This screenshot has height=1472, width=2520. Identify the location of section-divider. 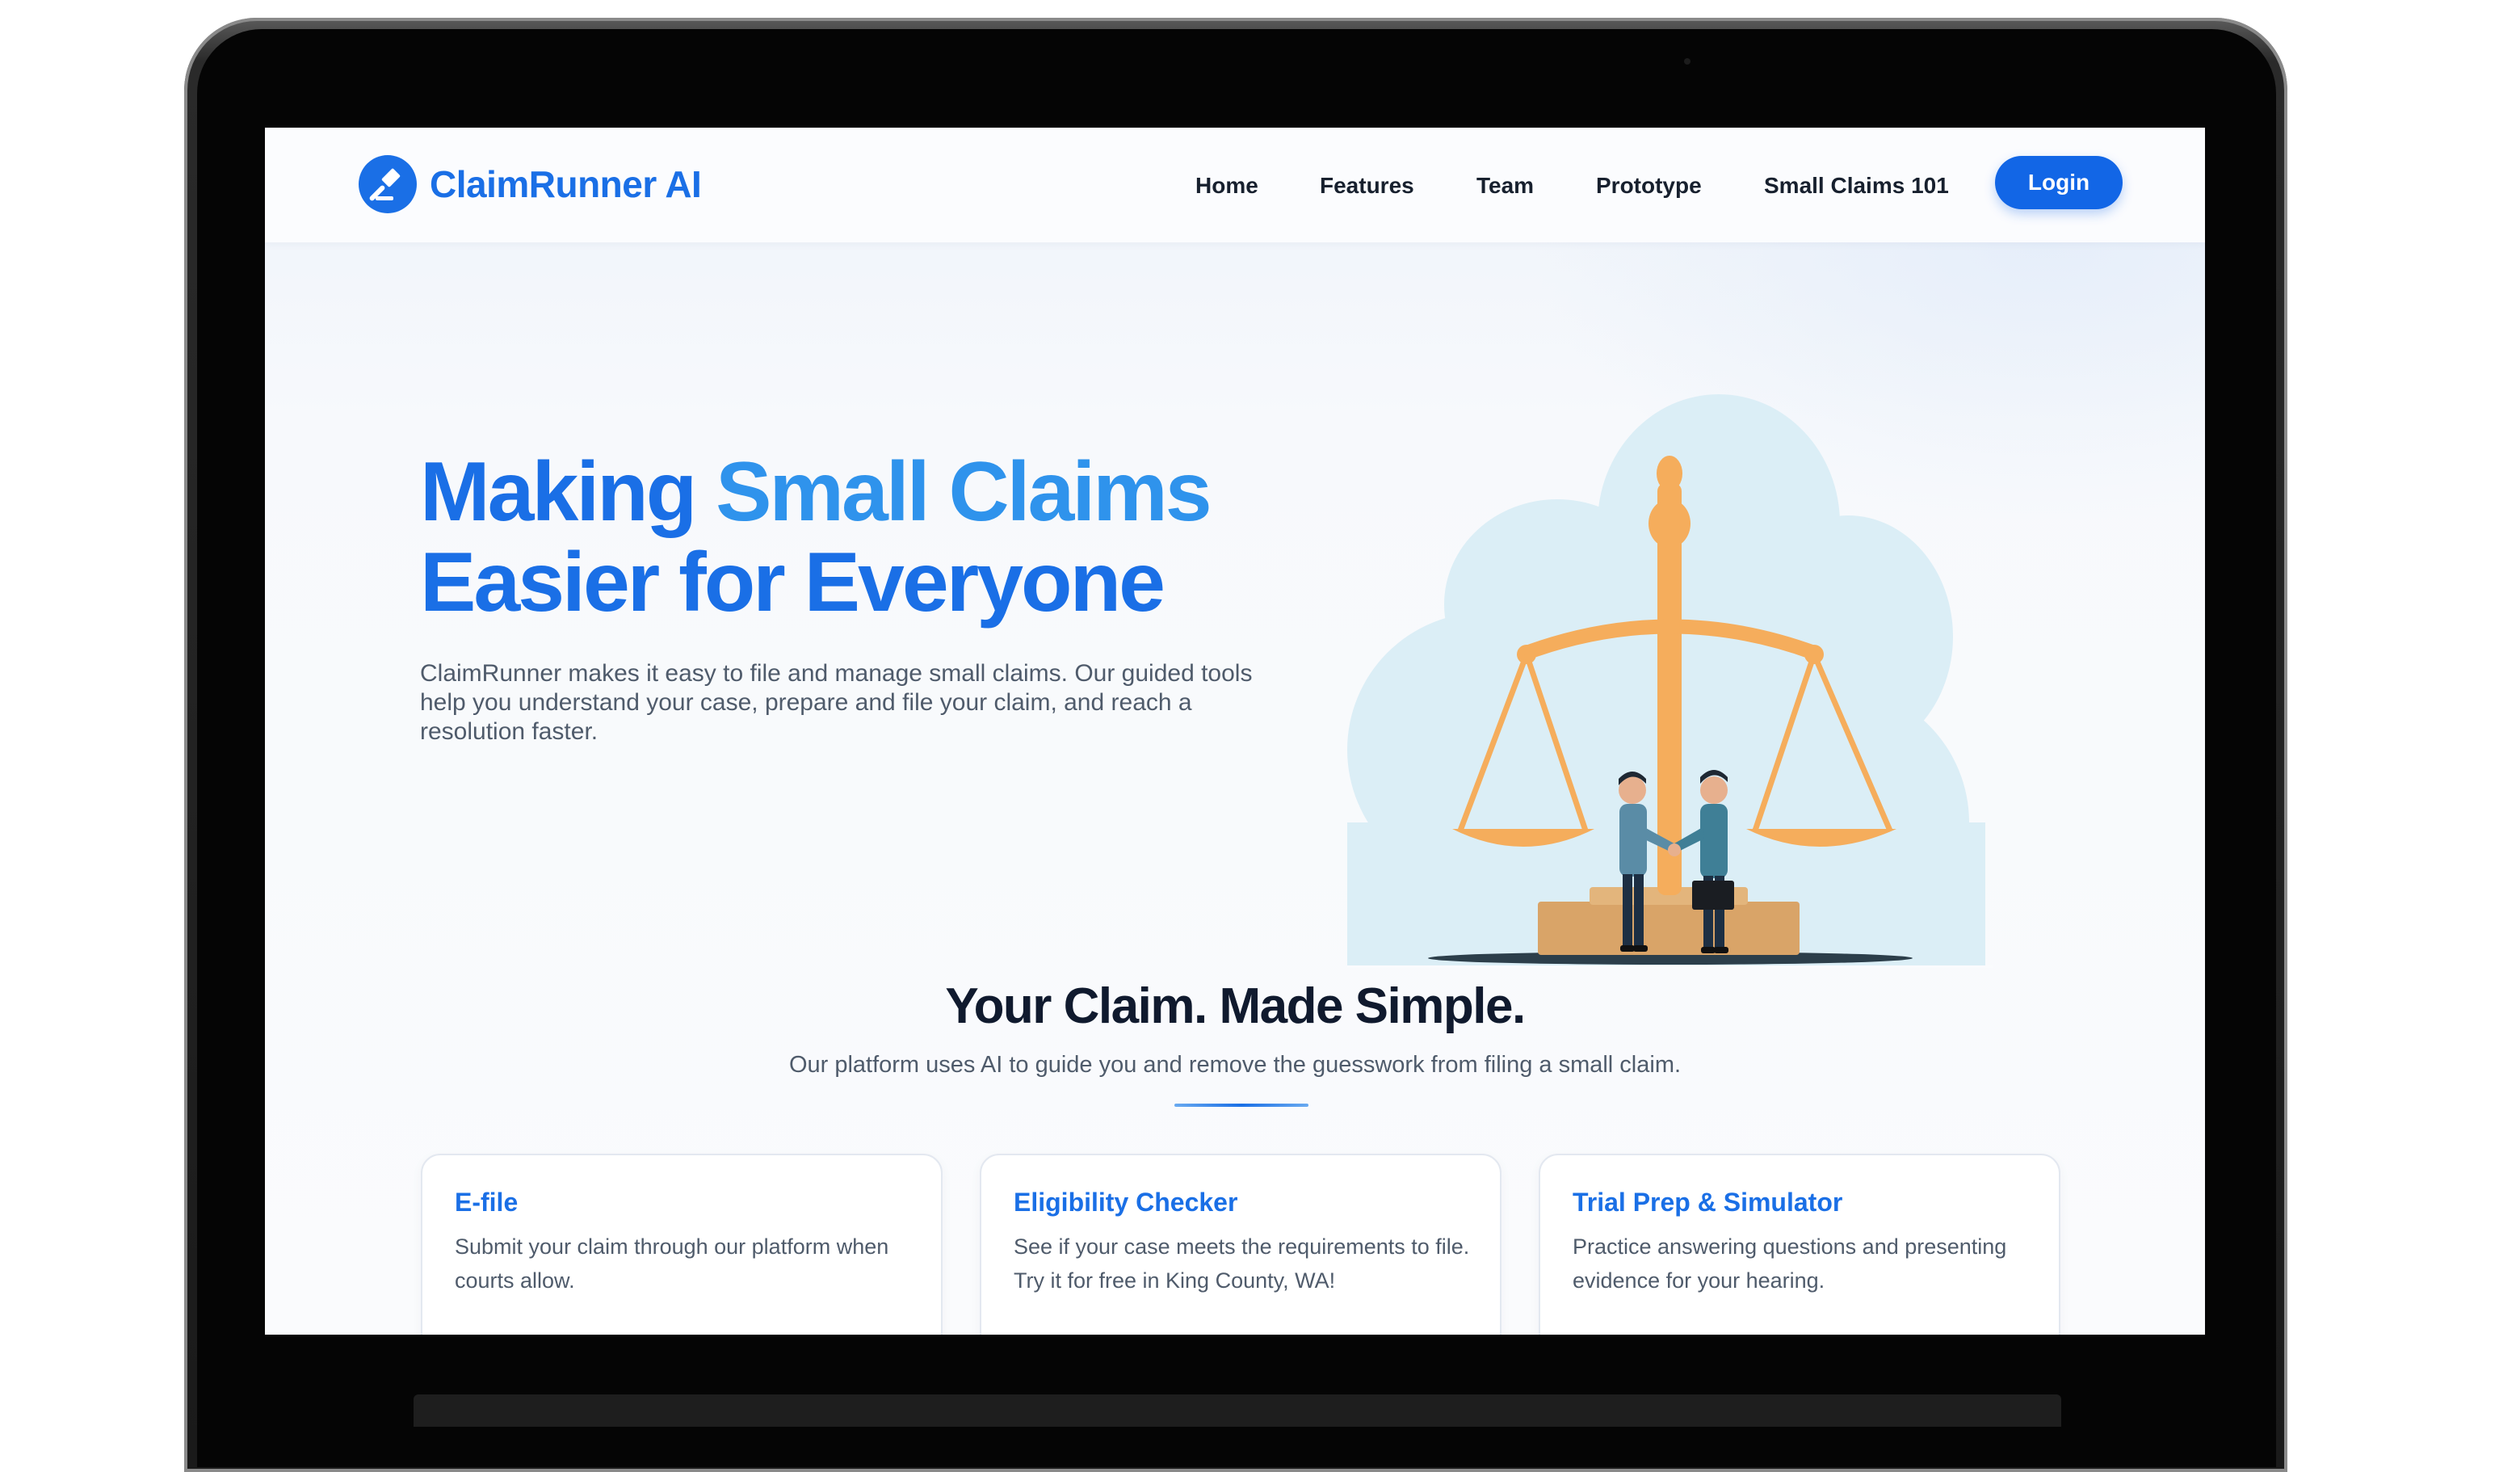
(1241, 1106).